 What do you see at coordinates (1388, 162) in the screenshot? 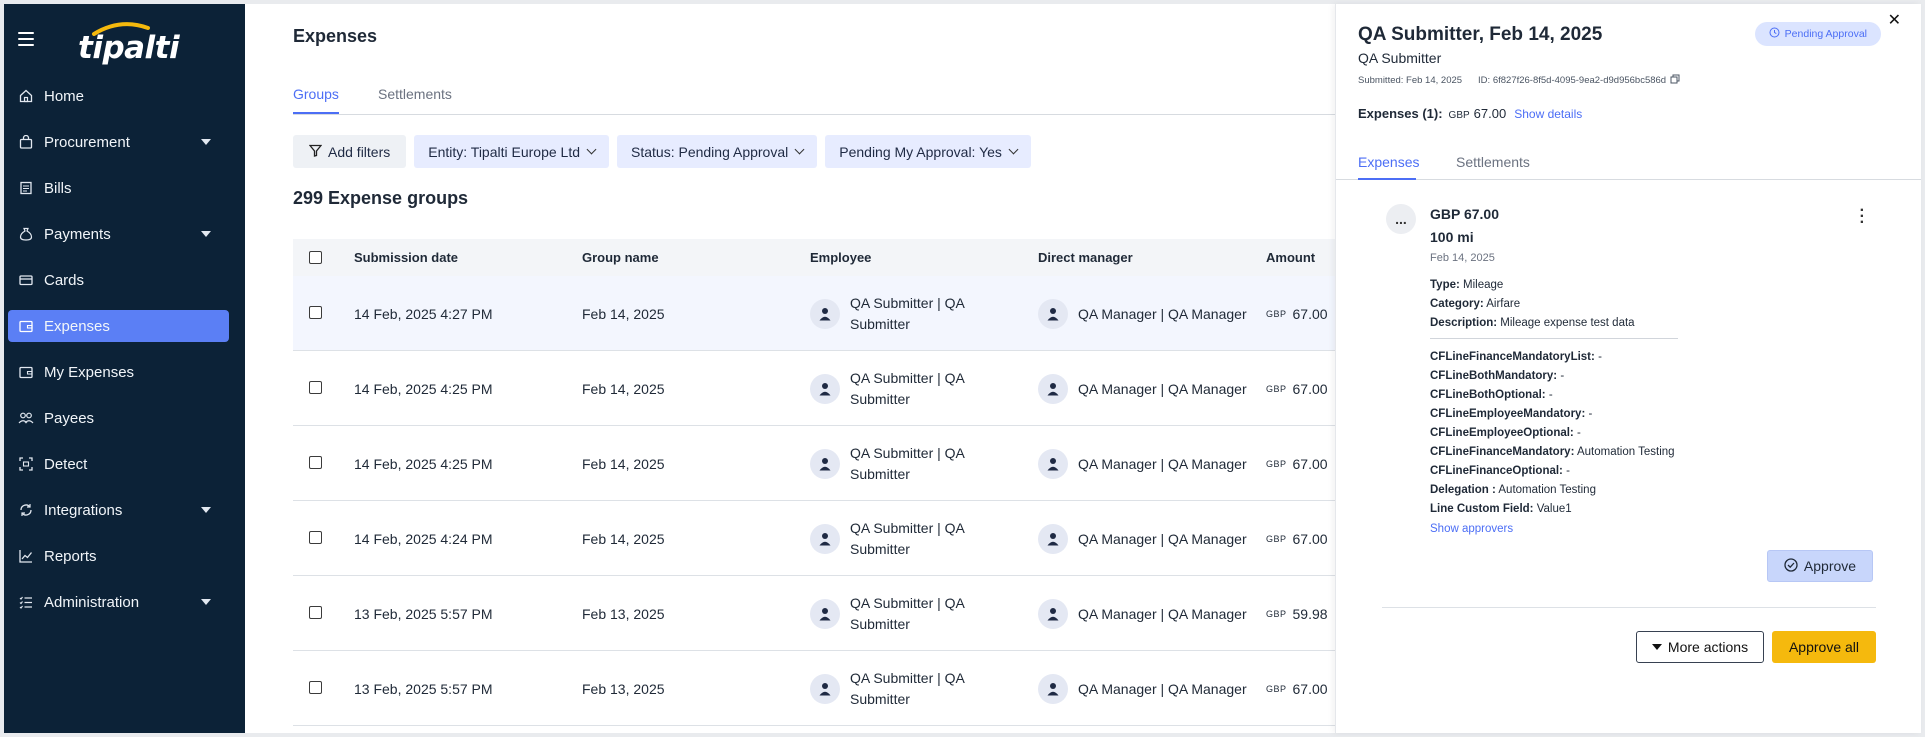
I see `tab-expenses: Expenses` at bounding box center [1388, 162].